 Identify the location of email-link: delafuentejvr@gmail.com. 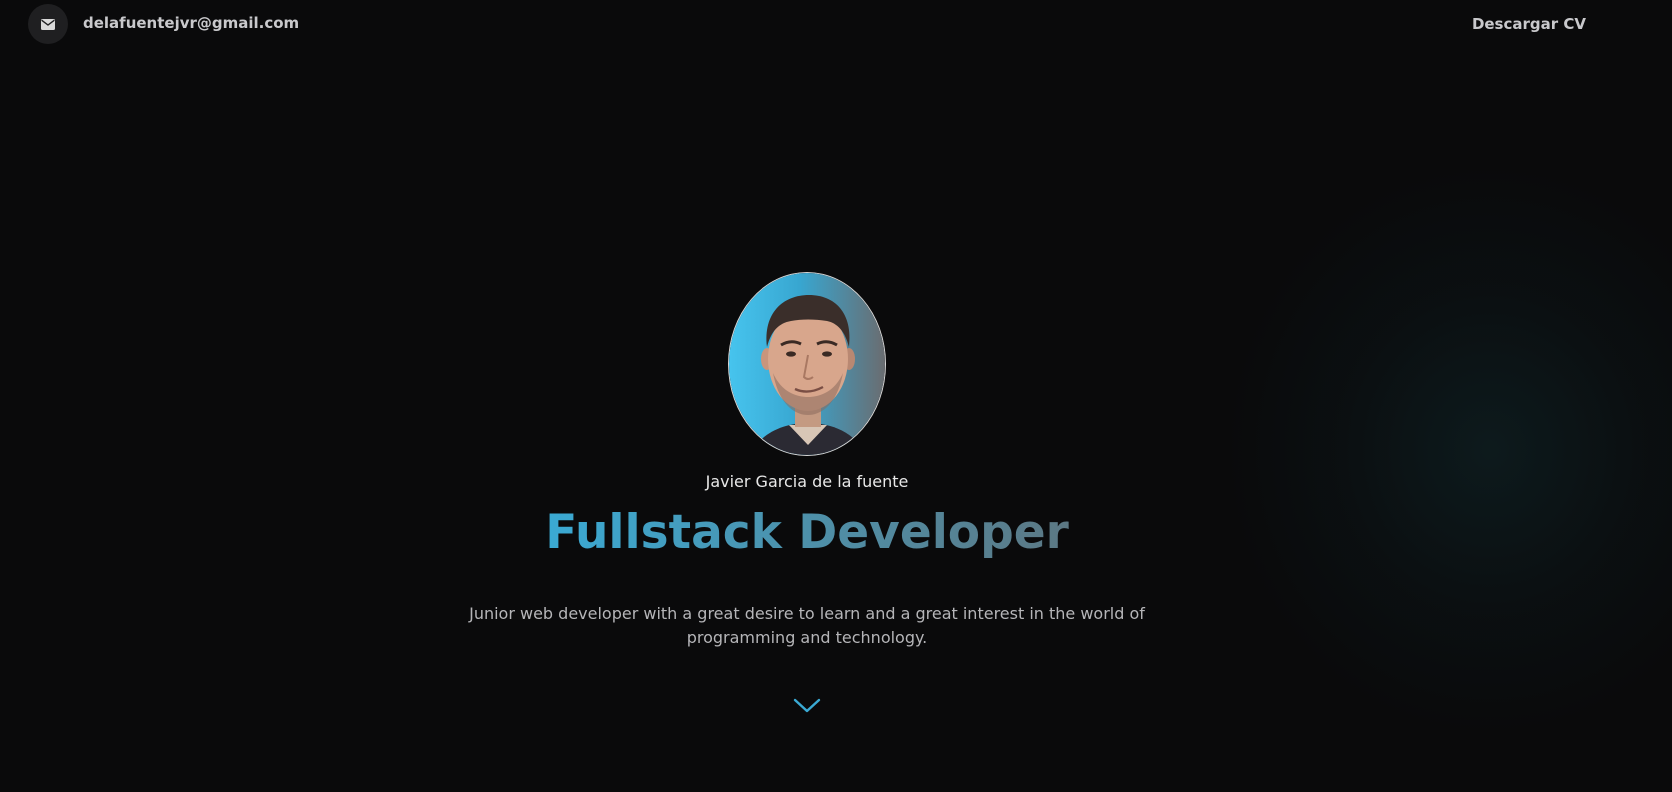
(191, 23).